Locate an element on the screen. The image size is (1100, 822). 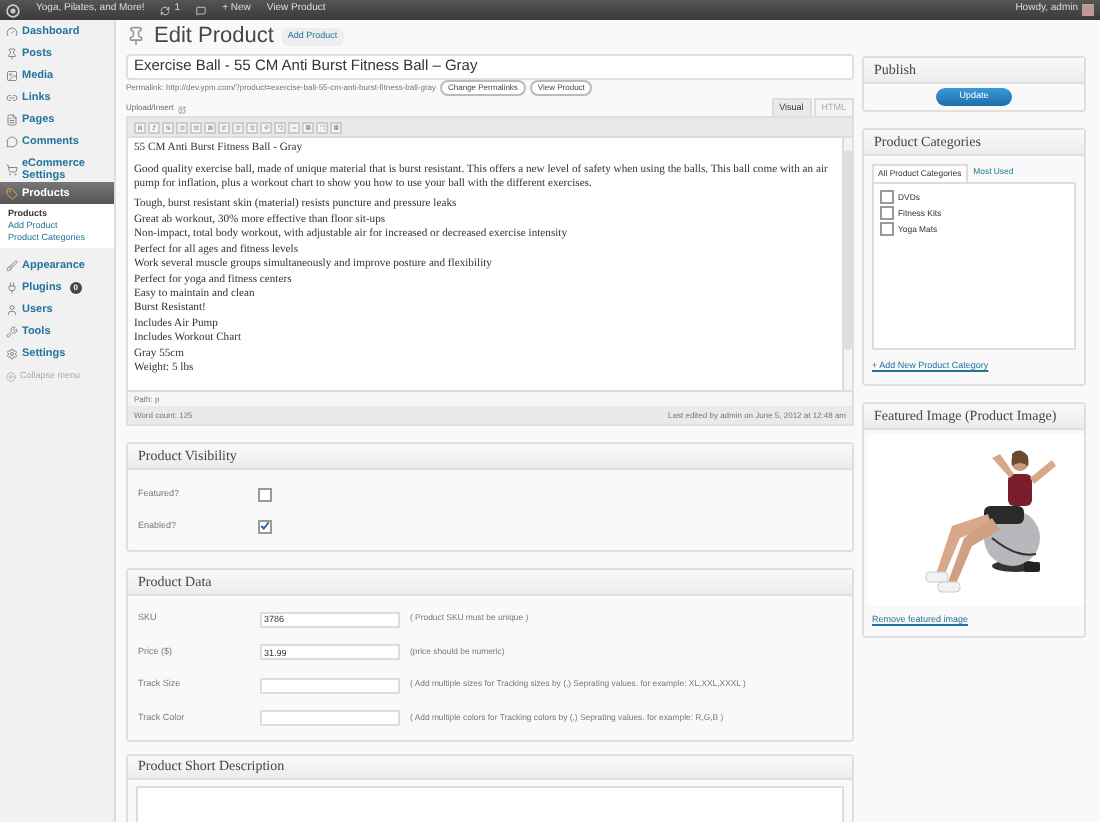
unlink-icon is located at coordinates (280, 127).